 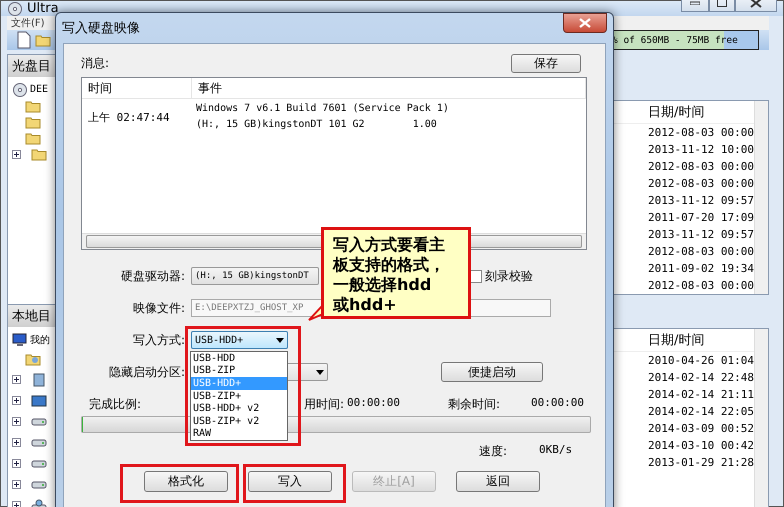 What do you see at coordinates (290, 481) in the screenshot?
I see `dialog-button: 写入` at bounding box center [290, 481].